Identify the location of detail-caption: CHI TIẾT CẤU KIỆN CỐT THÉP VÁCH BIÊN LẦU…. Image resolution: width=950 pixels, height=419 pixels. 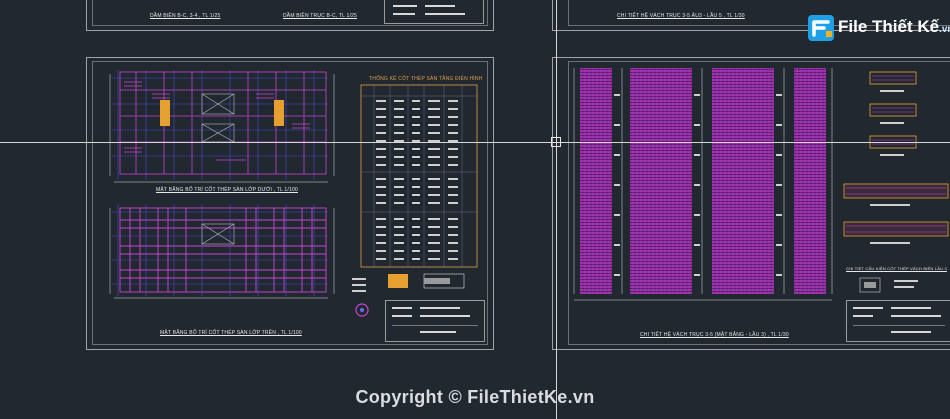
(896, 268).